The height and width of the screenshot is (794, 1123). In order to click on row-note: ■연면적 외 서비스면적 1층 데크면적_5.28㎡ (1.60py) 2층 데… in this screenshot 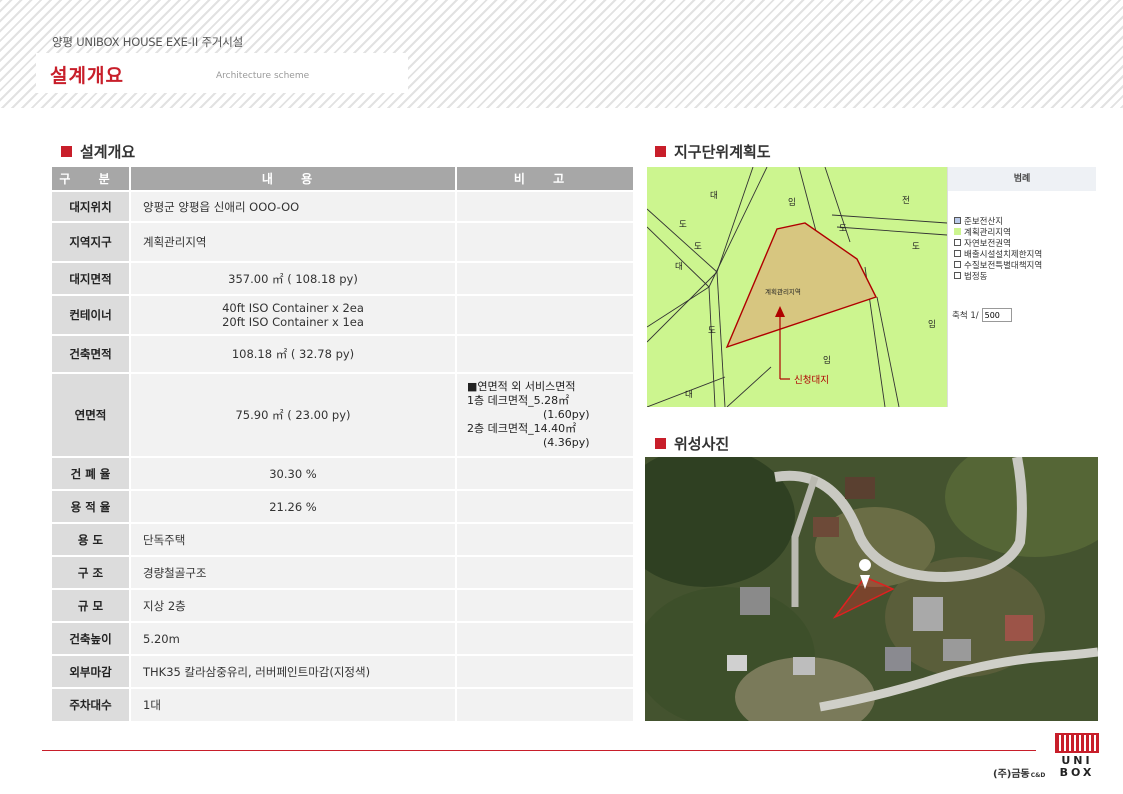, I will do `click(544, 414)`.